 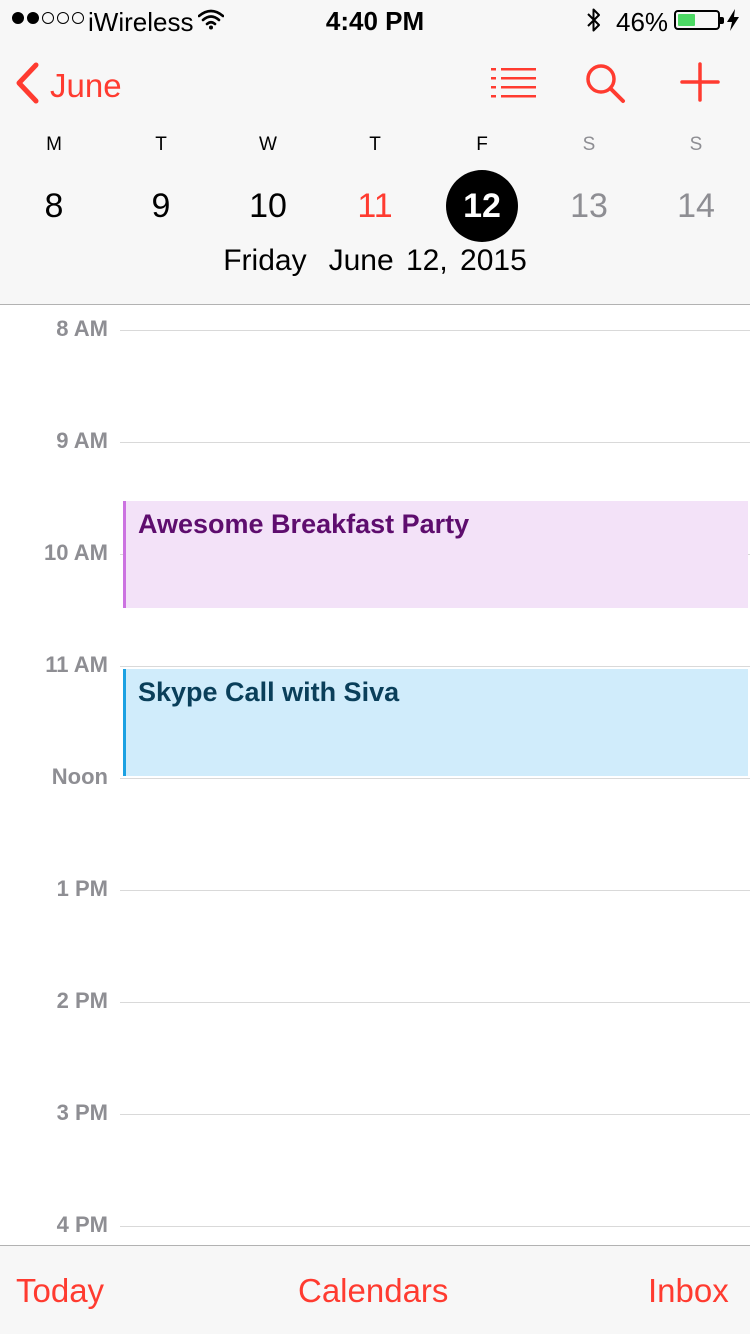 I want to click on event-title: Awesome Breakfast Party, so click(x=304, y=524).